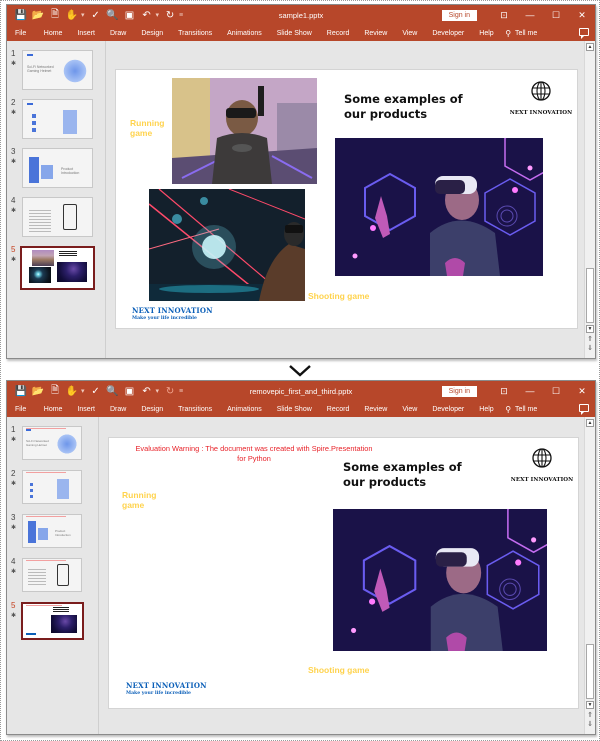 Image resolution: width=600 pixels, height=741 pixels. What do you see at coordinates (13, 473) in the screenshot?
I see `slide-number: 2` at bounding box center [13, 473].